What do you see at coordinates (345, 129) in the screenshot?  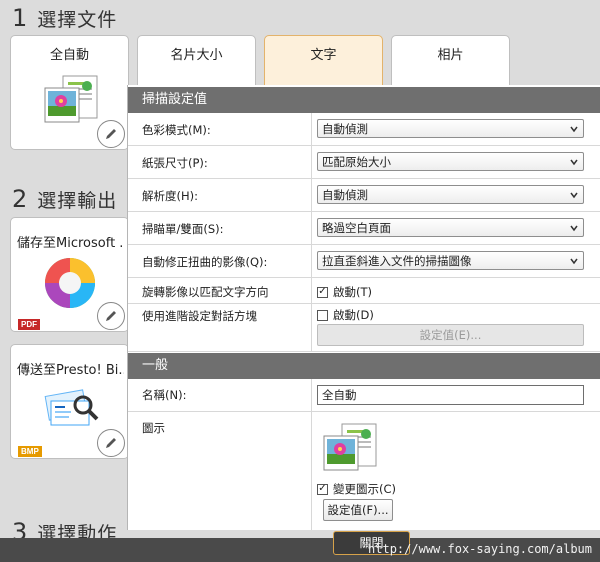 I see `color-mode-value: 自動偵測` at bounding box center [345, 129].